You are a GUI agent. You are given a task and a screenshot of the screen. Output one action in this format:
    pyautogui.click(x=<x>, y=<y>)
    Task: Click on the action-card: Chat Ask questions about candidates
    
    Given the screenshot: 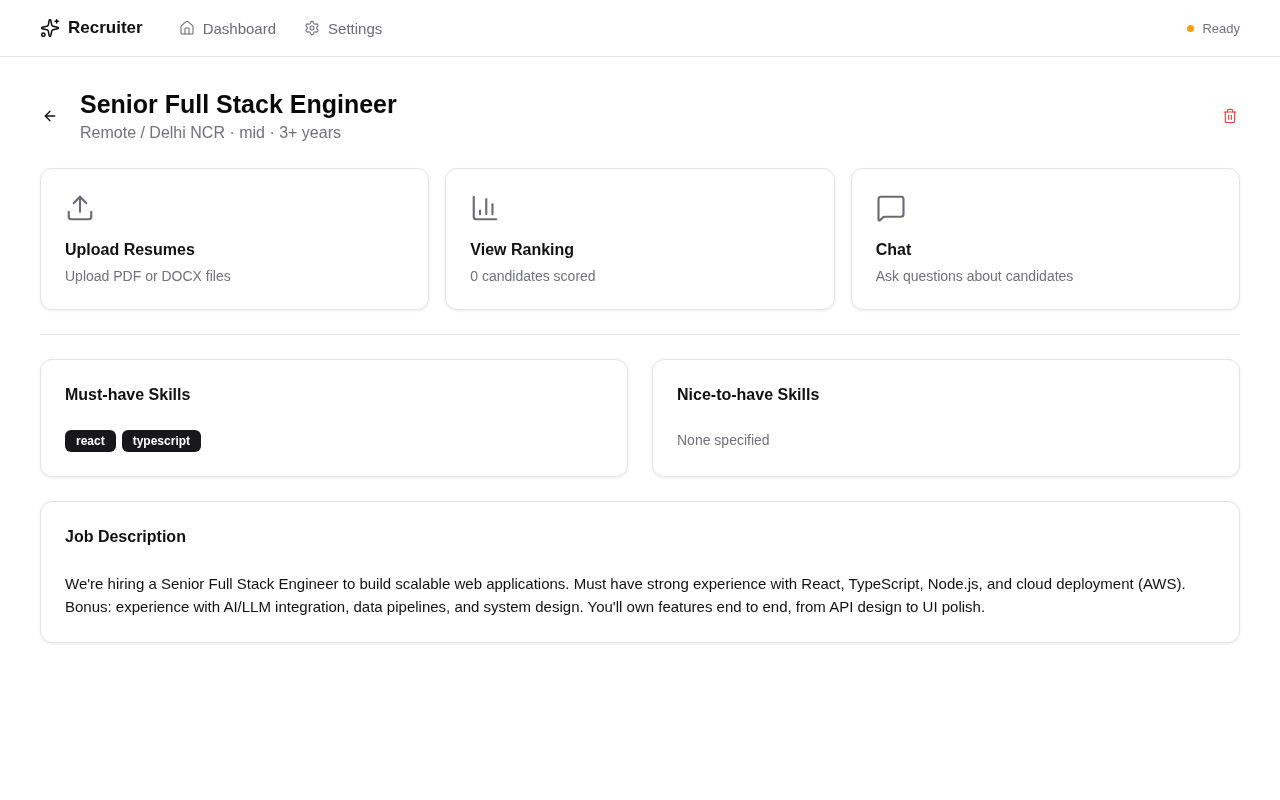 What is the action you would take?
    pyautogui.click(x=1045, y=239)
    